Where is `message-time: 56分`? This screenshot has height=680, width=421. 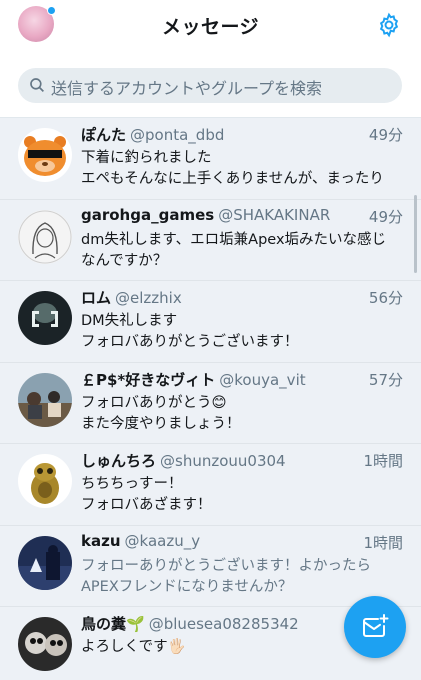 message-time: 56分 is located at coordinates (385, 298).